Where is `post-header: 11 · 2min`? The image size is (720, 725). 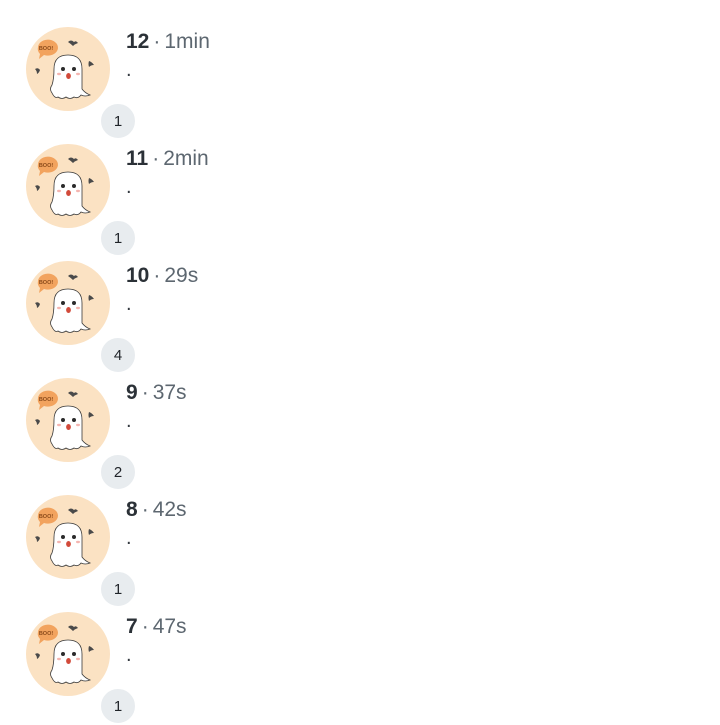
post-header: 11 · 2min is located at coordinates (167, 159).